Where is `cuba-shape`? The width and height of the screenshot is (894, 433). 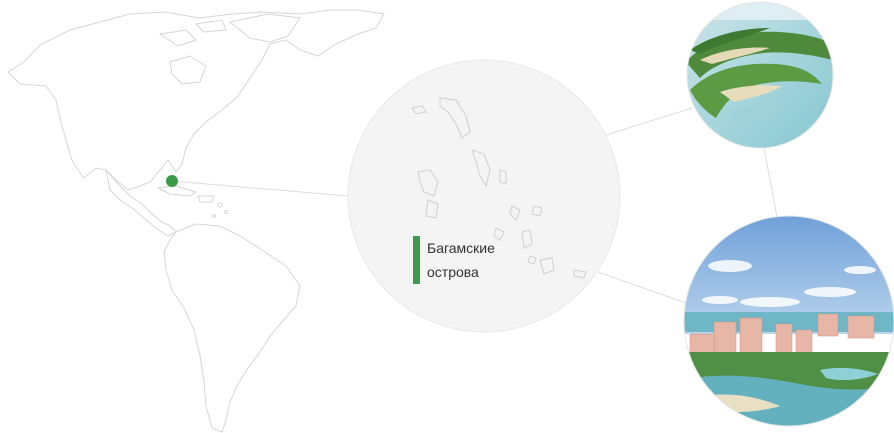
cuba-shape is located at coordinates (177, 191).